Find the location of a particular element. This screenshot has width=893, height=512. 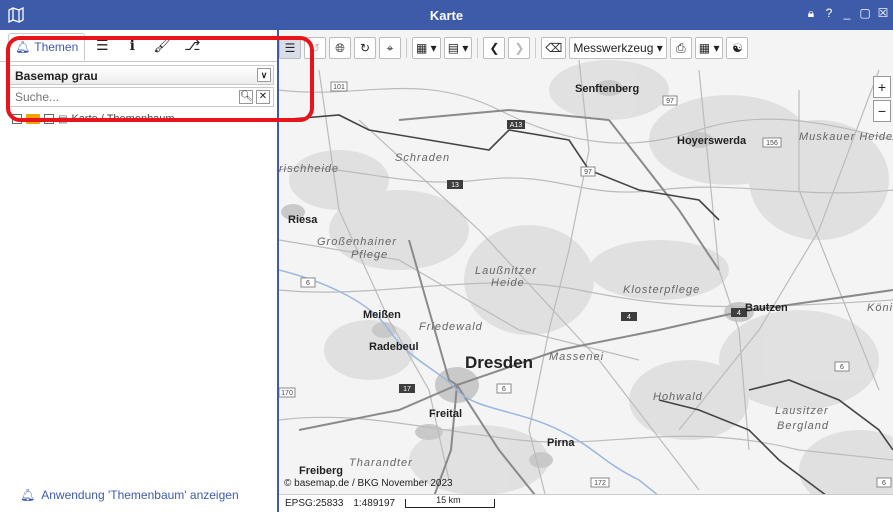

label-tharandter: Tharandter is located at coordinates (381, 463).